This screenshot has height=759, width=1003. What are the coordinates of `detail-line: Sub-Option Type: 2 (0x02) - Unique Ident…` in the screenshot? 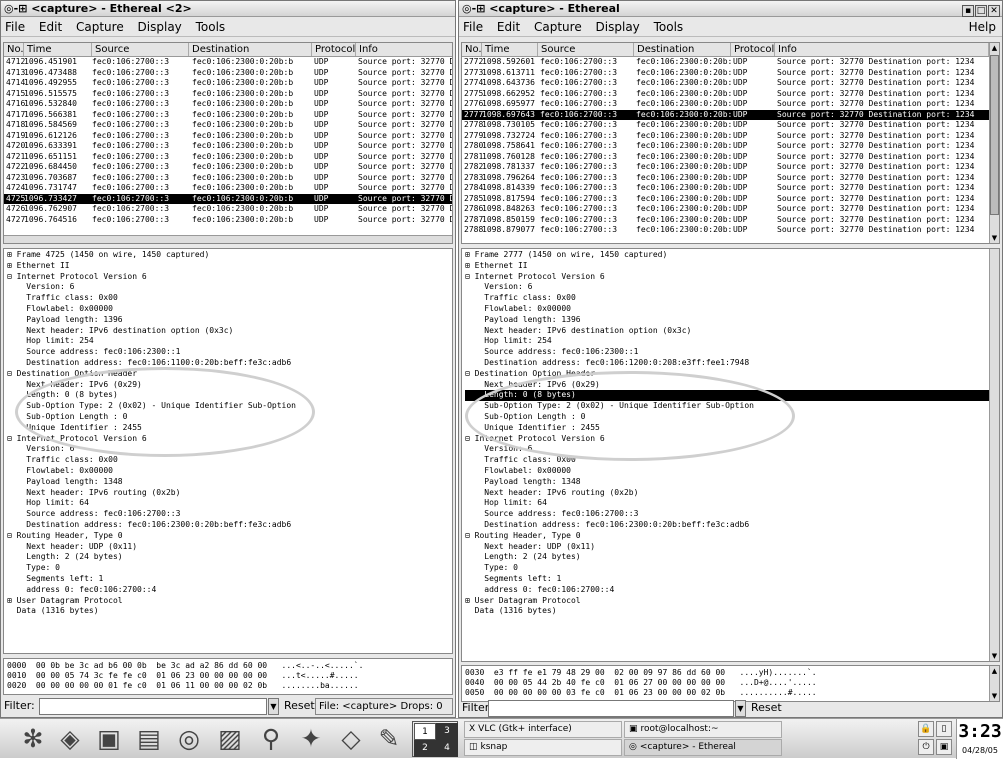 It's located at (732, 406).